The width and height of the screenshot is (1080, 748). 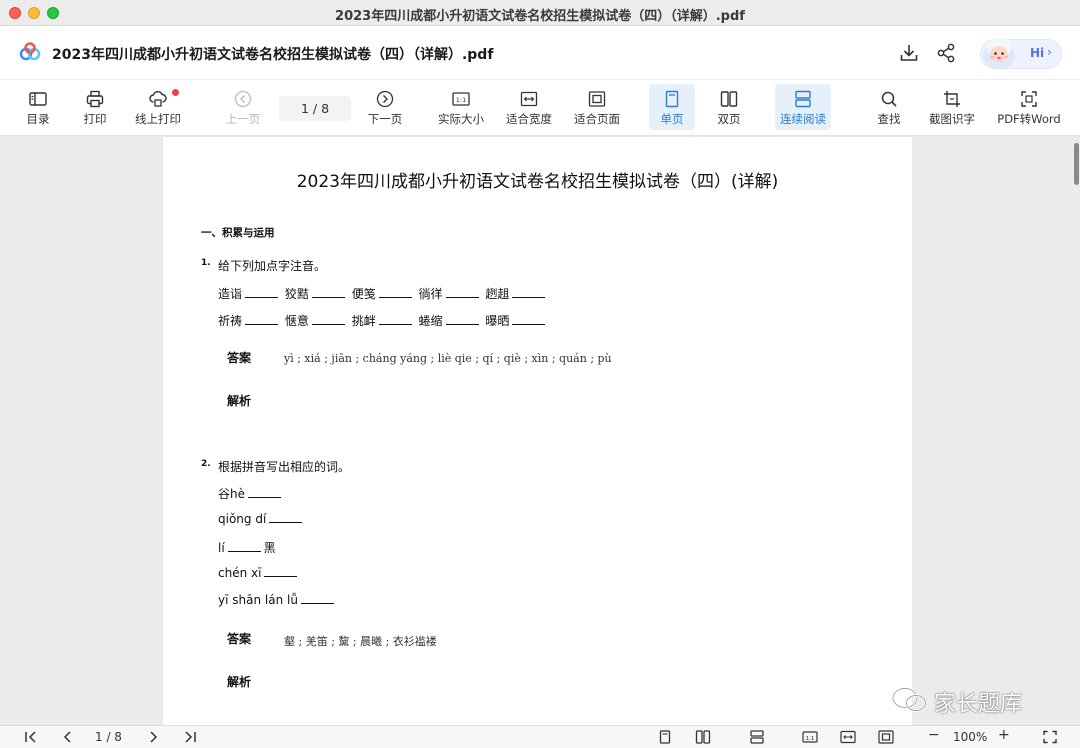 I want to click on ocr-label: 截图识字, so click(x=952, y=119).